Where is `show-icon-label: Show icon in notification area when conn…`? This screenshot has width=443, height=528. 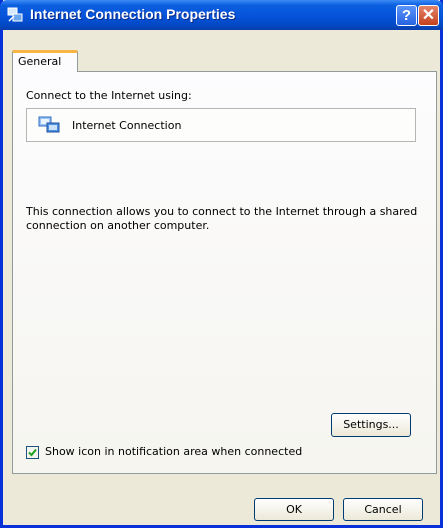 show-icon-label: Show icon in notification area when conn… is located at coordinates (173, 451).